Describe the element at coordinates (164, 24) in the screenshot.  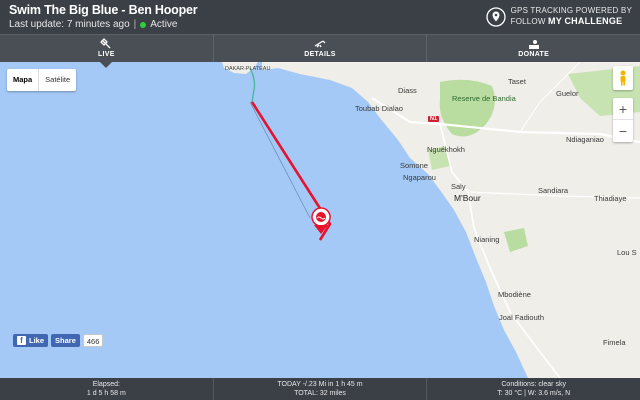
I see `status-text: Active` at that location.